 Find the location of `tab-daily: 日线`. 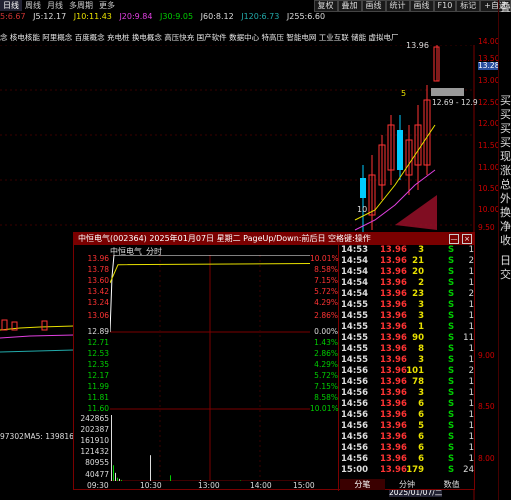

tab-daily: 日线 is located at coordinates (11, 5).